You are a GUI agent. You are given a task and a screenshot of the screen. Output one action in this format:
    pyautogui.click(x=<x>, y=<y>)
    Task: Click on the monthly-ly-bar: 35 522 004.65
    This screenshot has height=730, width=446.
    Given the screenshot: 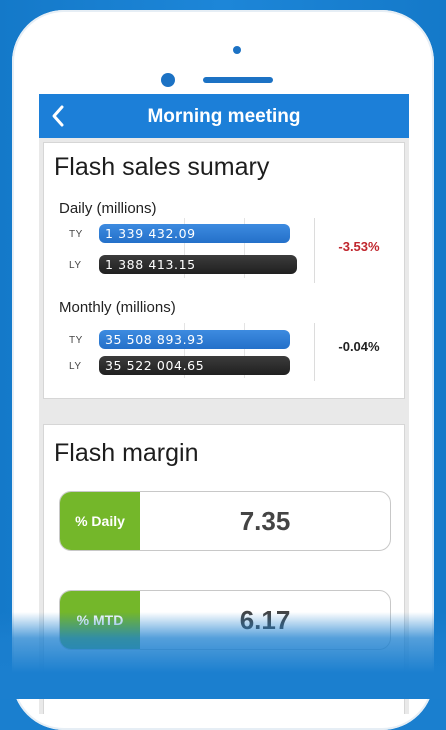 What is the action you would take?
    pyautogui.click(x=194, y=365)
    